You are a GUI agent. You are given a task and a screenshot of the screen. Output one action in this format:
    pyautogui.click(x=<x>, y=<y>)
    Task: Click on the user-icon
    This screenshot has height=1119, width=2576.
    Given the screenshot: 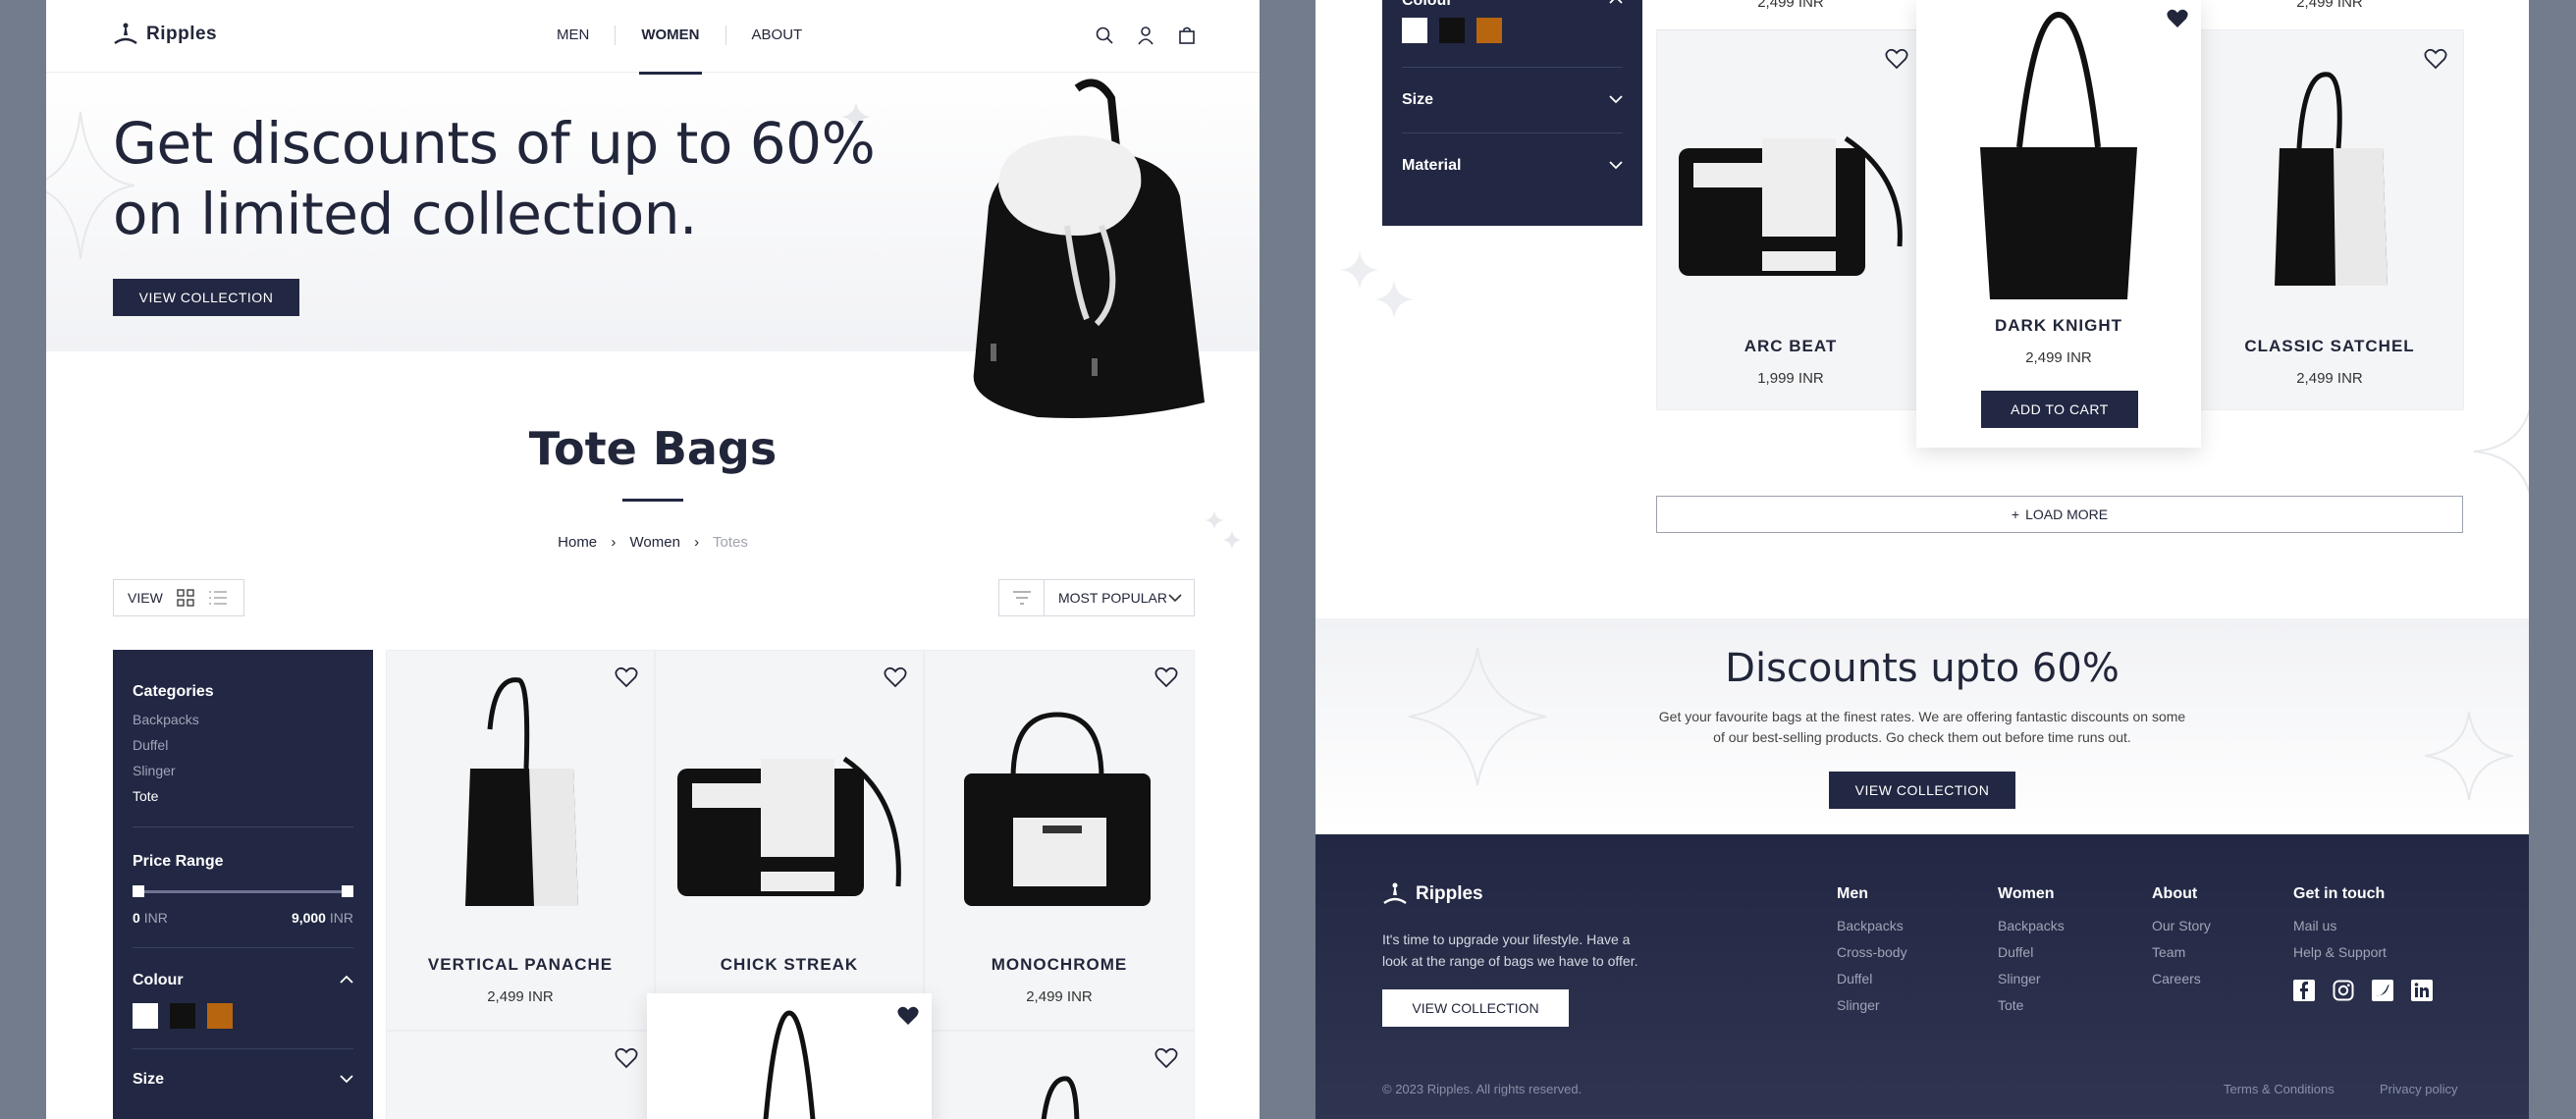 What is the action you would take?
    pyautogui.click(x=1145, y=36)
    